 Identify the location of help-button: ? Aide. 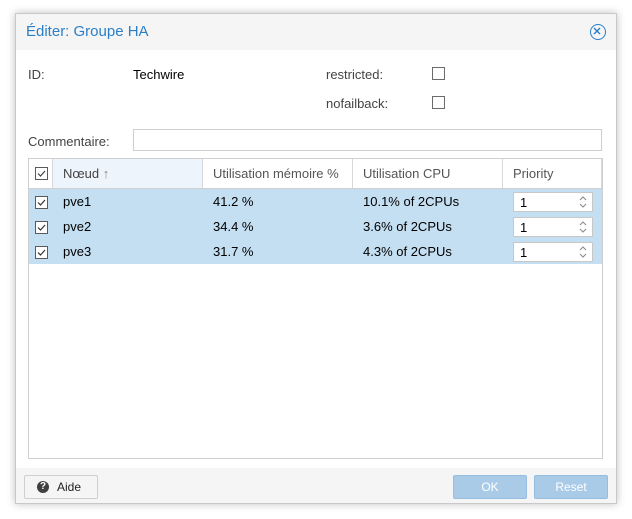
(61, 487).